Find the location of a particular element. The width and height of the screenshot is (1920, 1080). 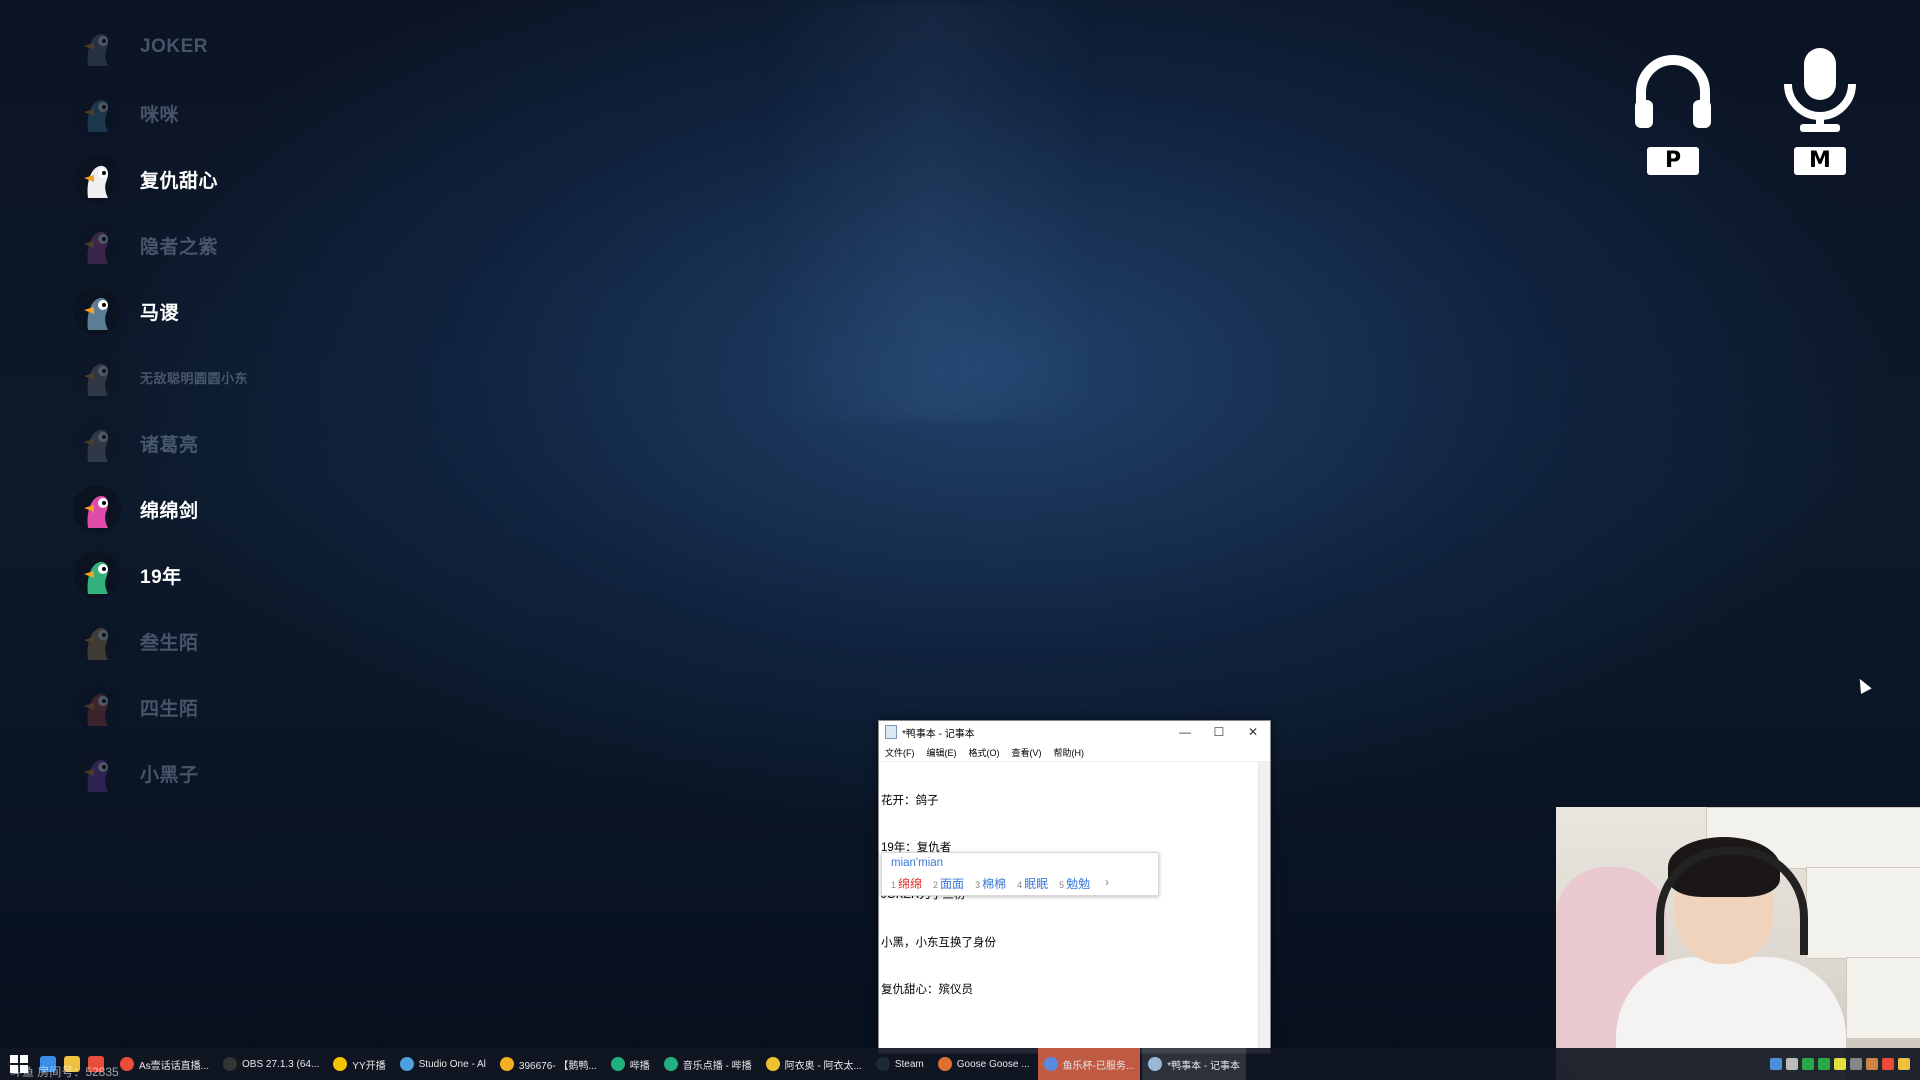

microphone-key: M is located at coordinates (1820, 161).